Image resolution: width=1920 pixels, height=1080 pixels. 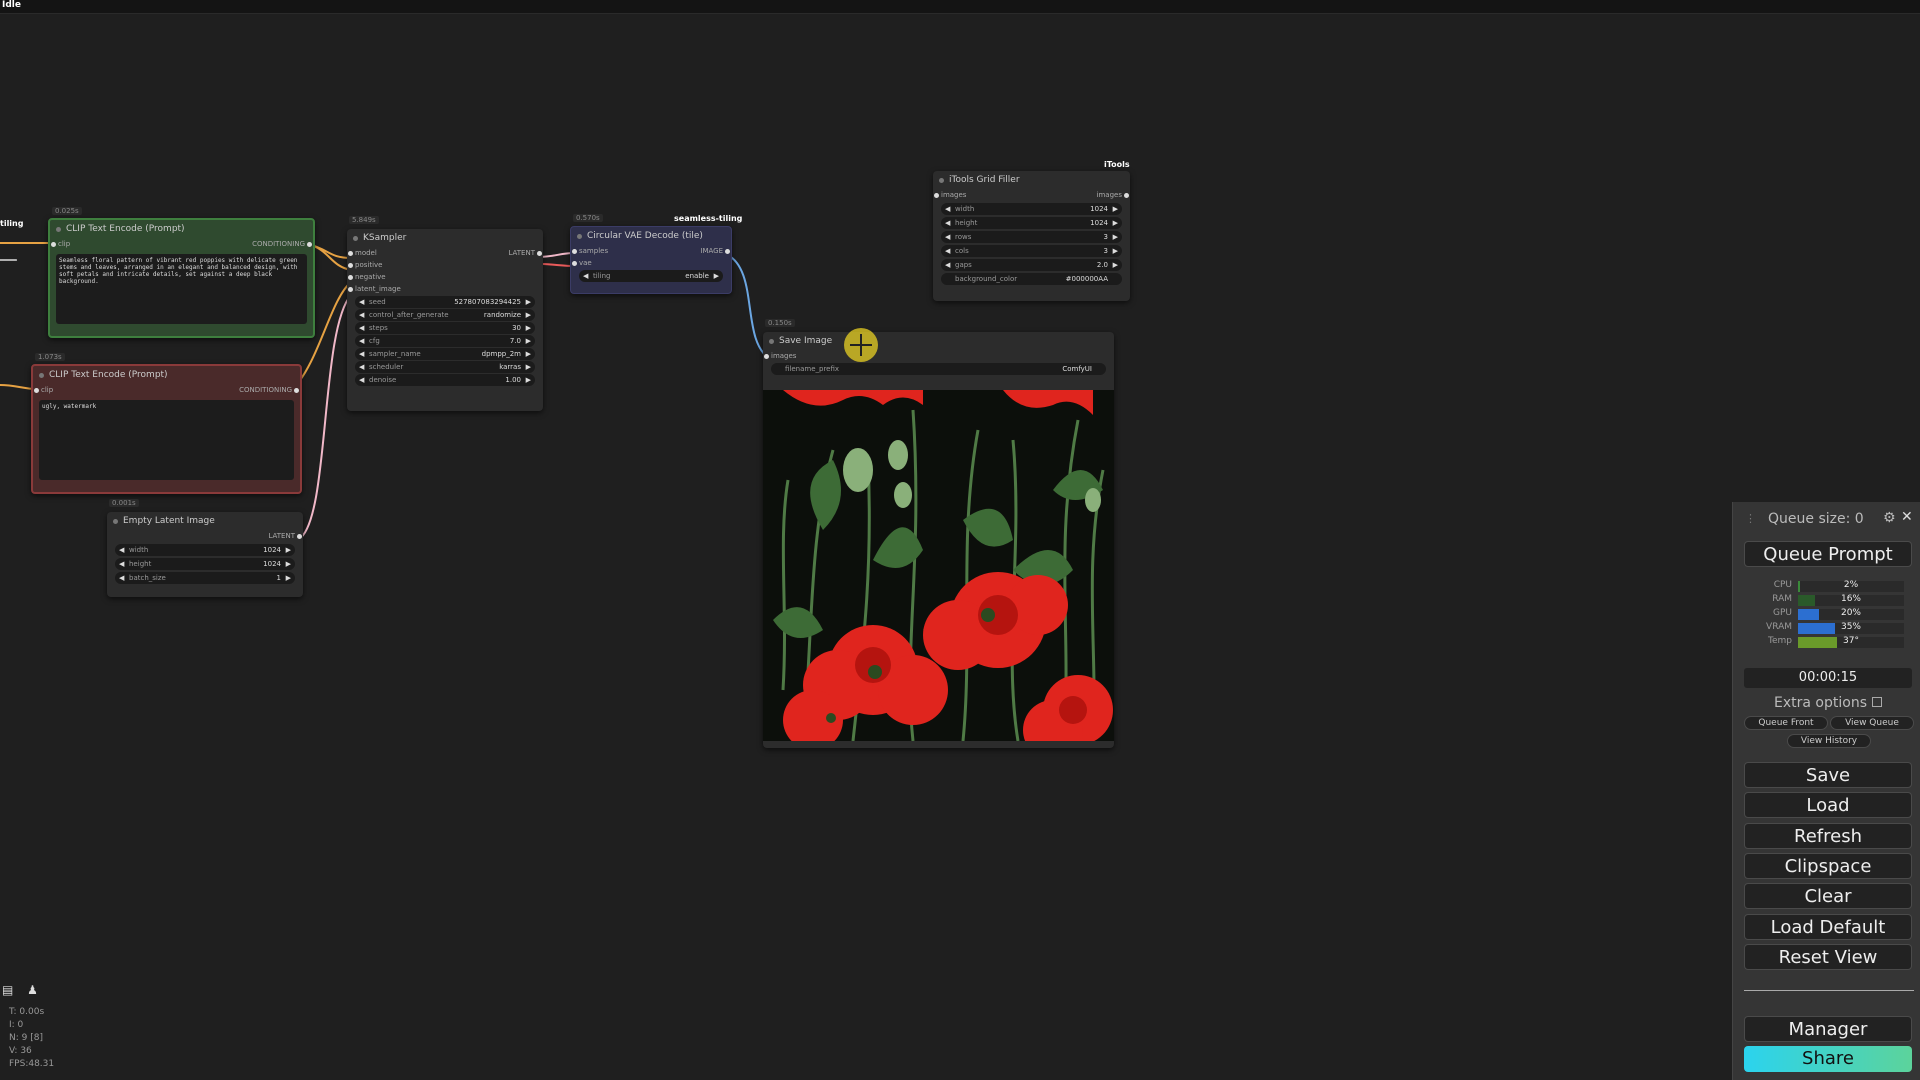 What do you see at coordinates (50, 357) in the screenshot?
I see `node-time: 1.073s` at bounding box center [50, 357].